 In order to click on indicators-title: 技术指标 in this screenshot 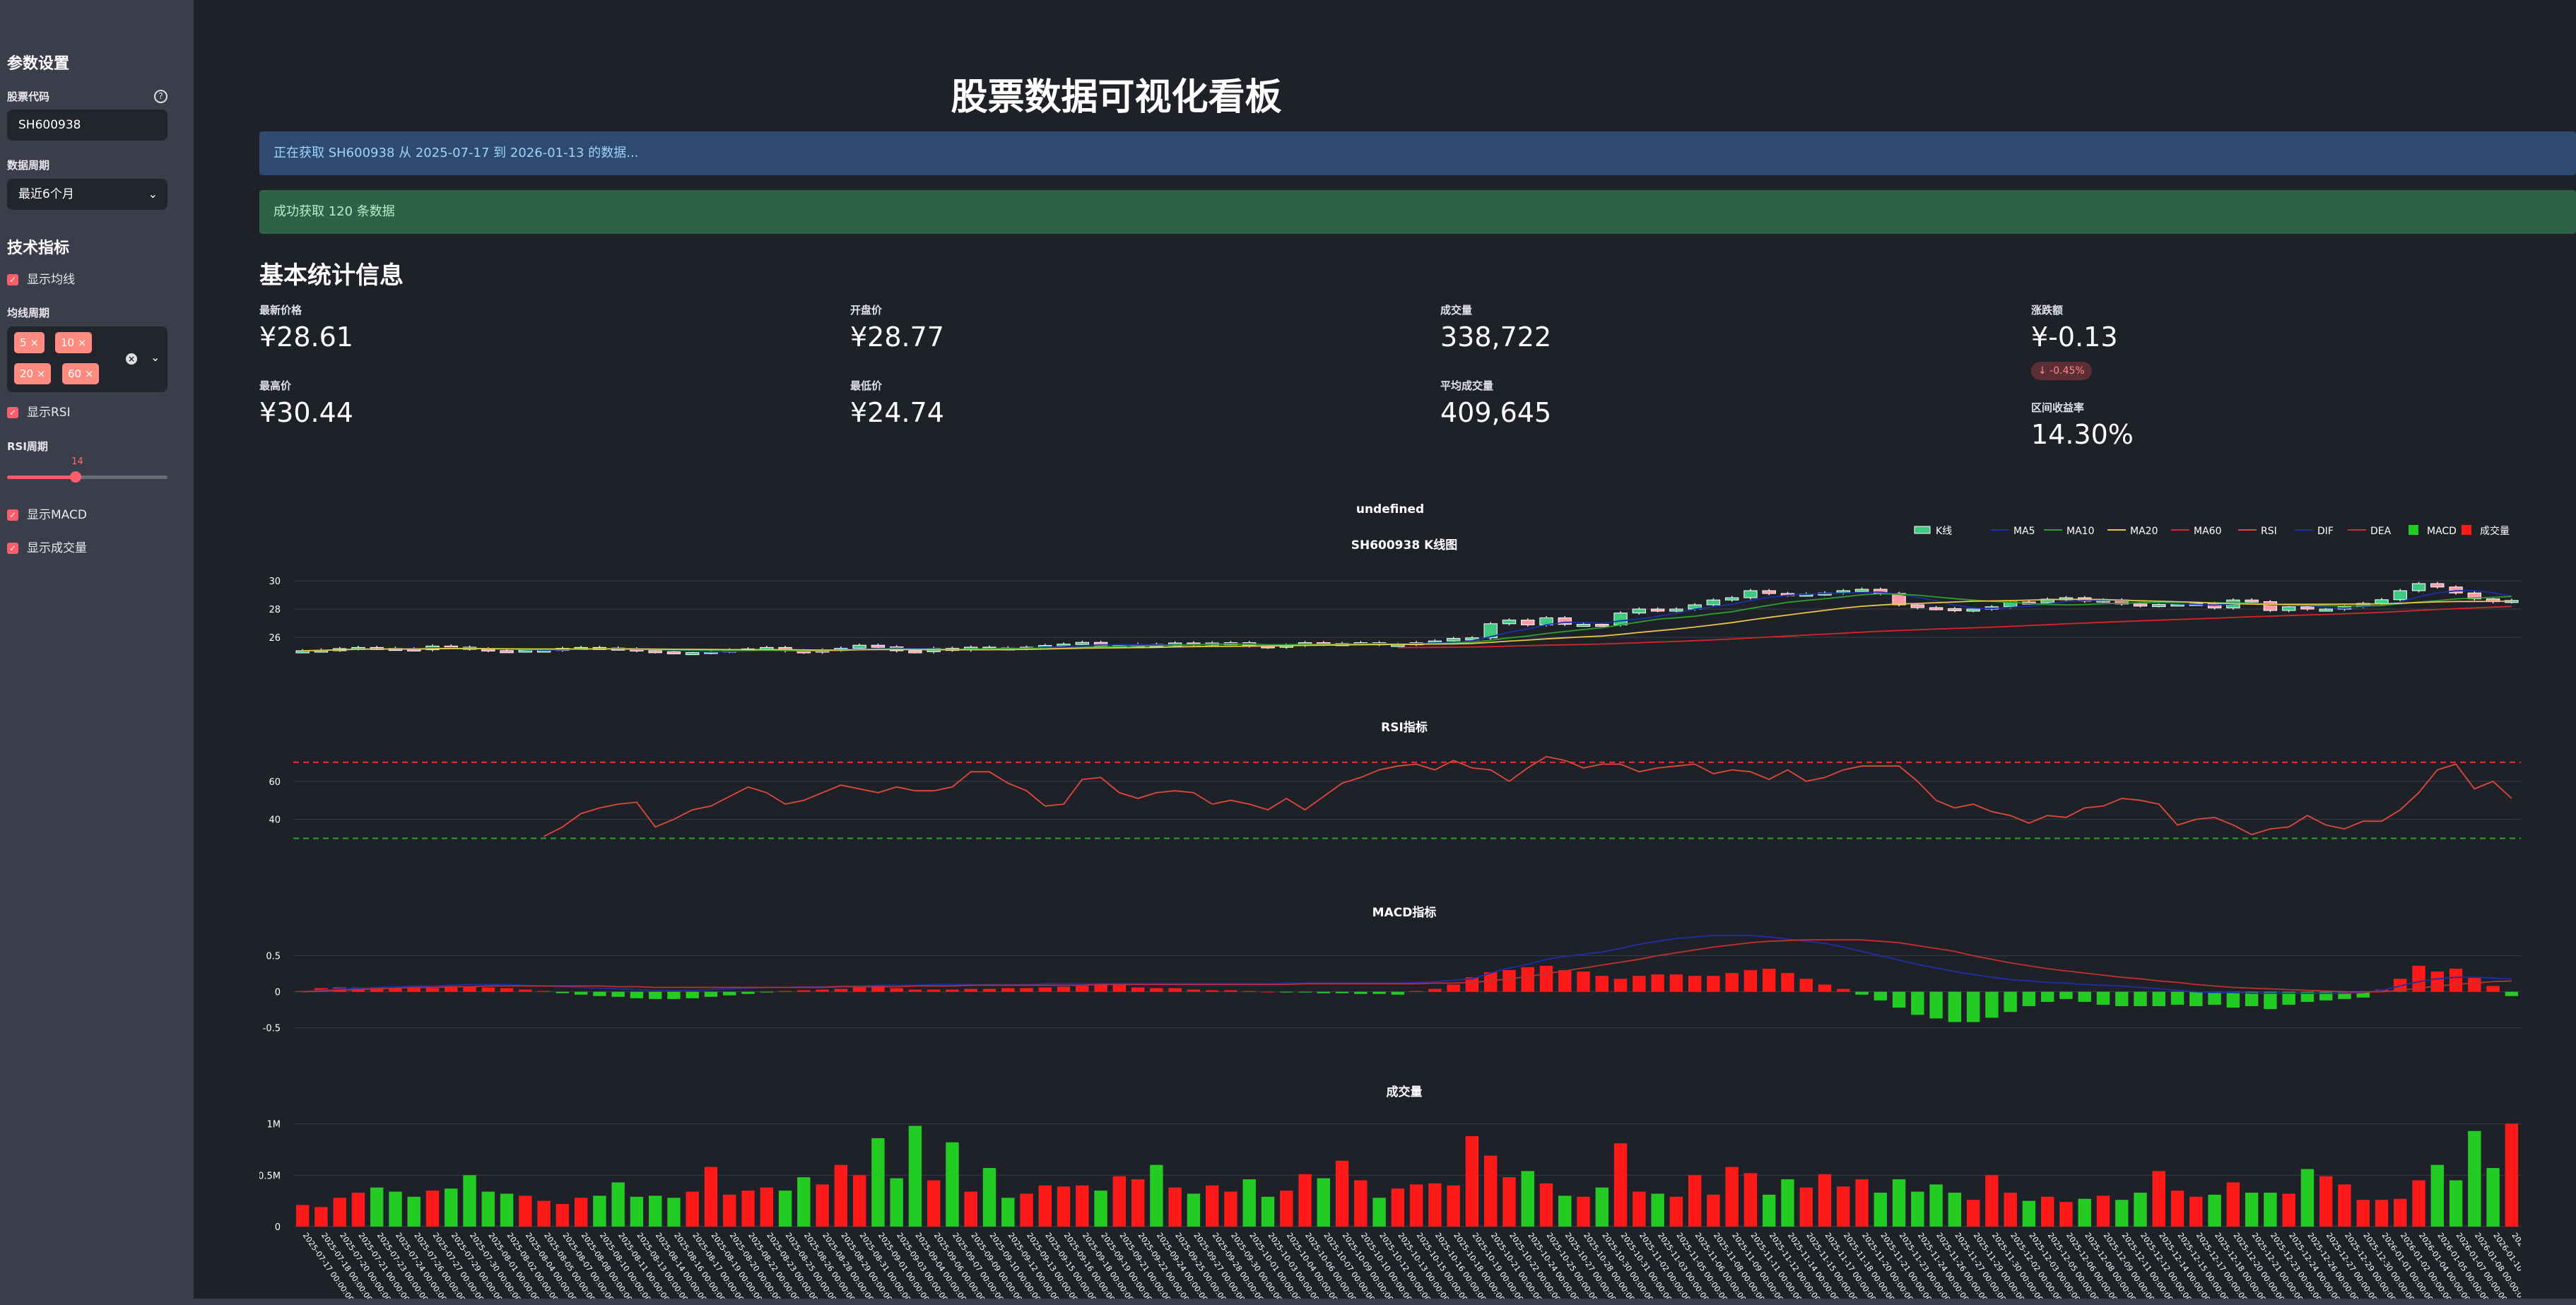, I will do `click(38, 249)`.